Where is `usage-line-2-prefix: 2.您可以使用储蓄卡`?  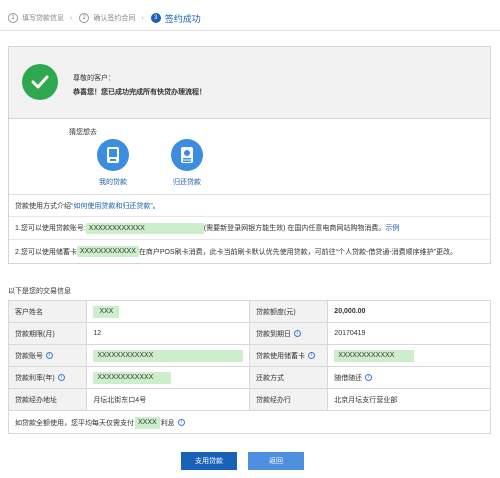 usage-line-2-prefix: 2.您可以使用储蓄卡 is located at coordinates (46, 252).